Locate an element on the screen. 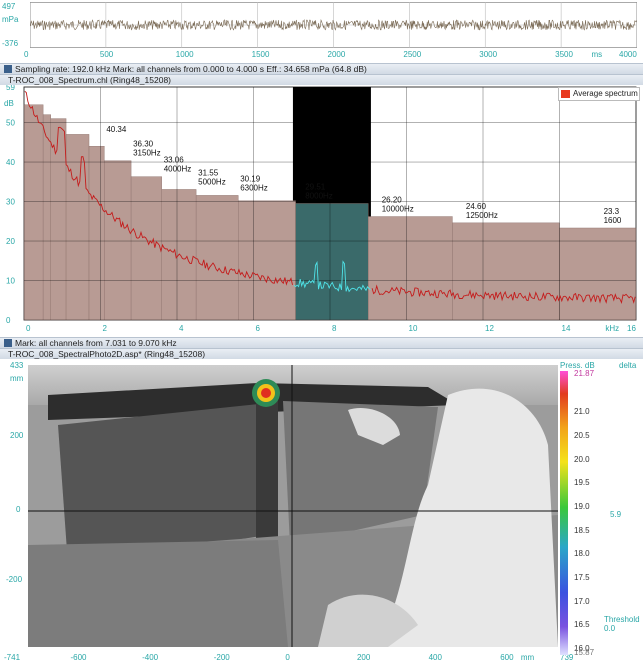 Image resolution: width=643 pixels, height=667 pixels. photo-x-tick: 0 is located at coordinates (287, 657).